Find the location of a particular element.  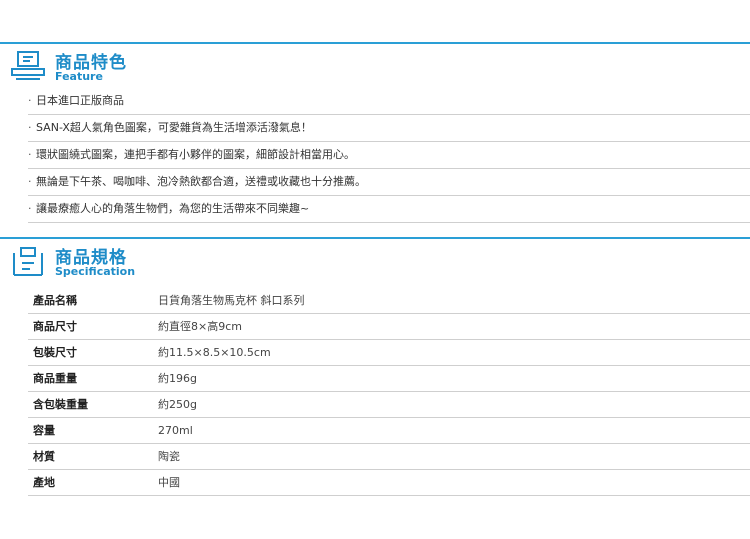

feature-text: SAN-X超人氣角色圖案，可愛雜貨為生活增添活潑氣息！ is located at coordinates (174, 127).